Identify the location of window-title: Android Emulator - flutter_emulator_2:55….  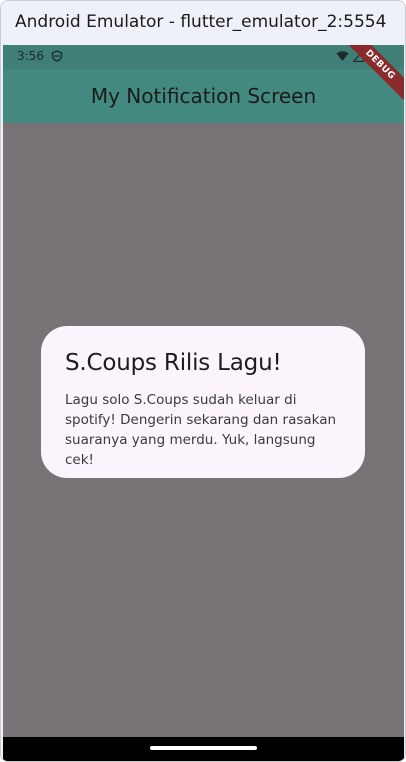
(201, 22).